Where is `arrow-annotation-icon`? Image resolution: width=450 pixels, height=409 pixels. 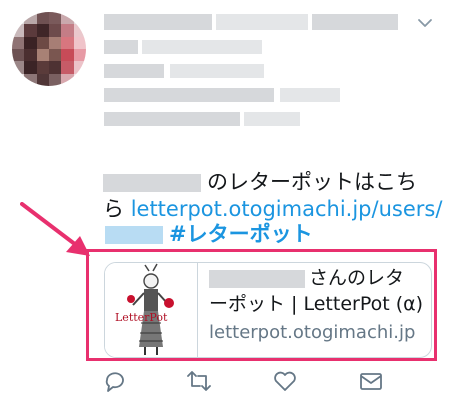
arrow-annotation-icon is located at coordinates (55, 229).